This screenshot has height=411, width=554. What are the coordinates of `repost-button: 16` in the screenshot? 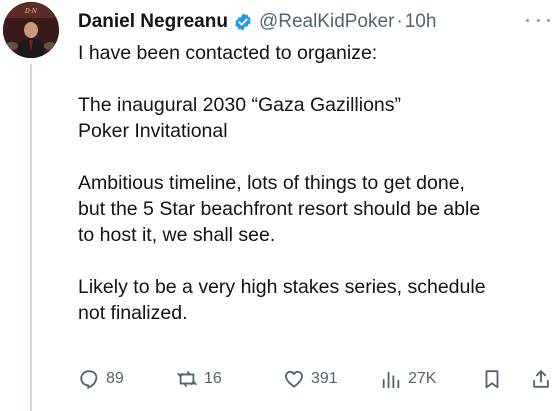 It's located at (199, 379).